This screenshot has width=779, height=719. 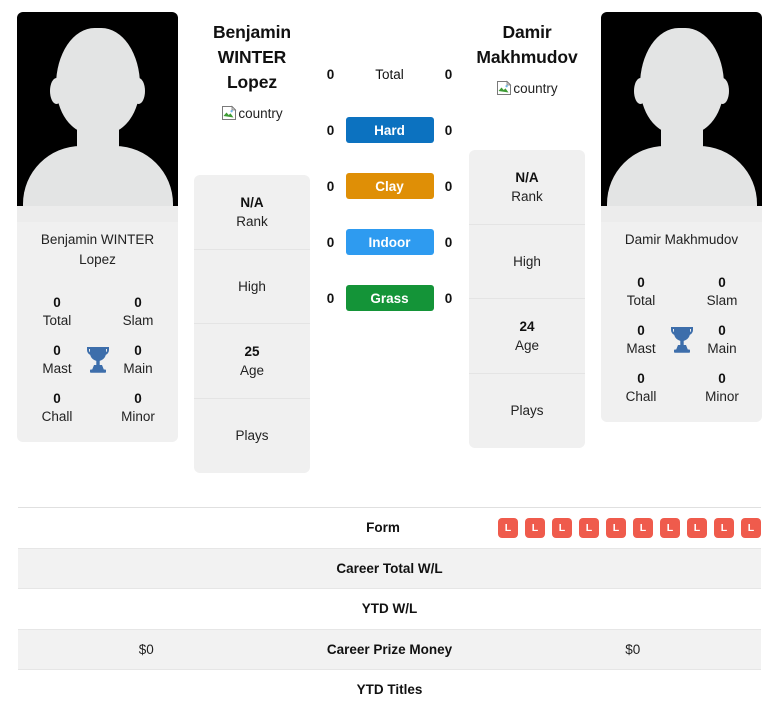 I want to click on left-info-high: High, so click(x=252, y=287).